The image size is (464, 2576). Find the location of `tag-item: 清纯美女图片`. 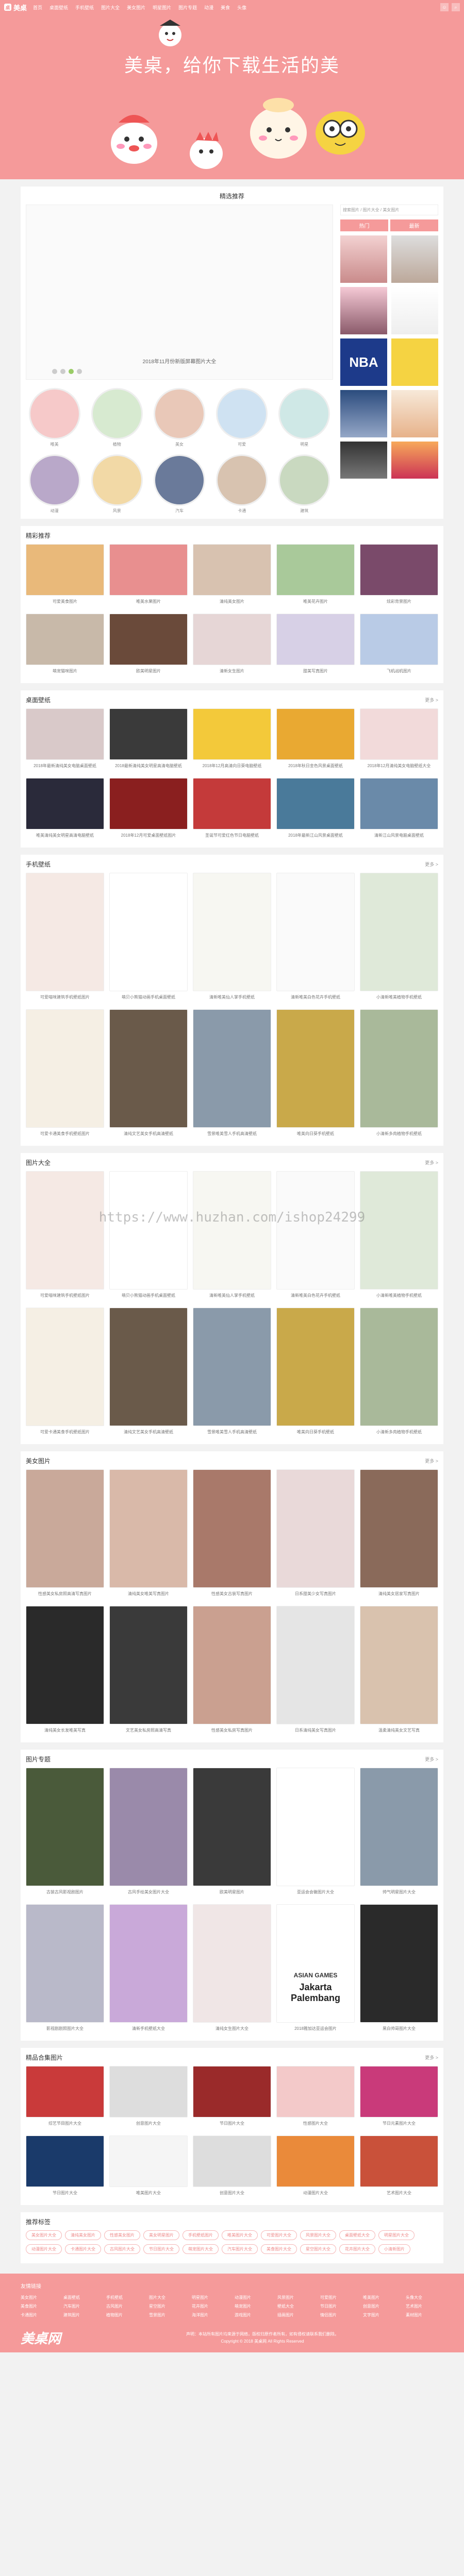

tag-item: 清纯美女图片 is located at coordinates (83, 2235).